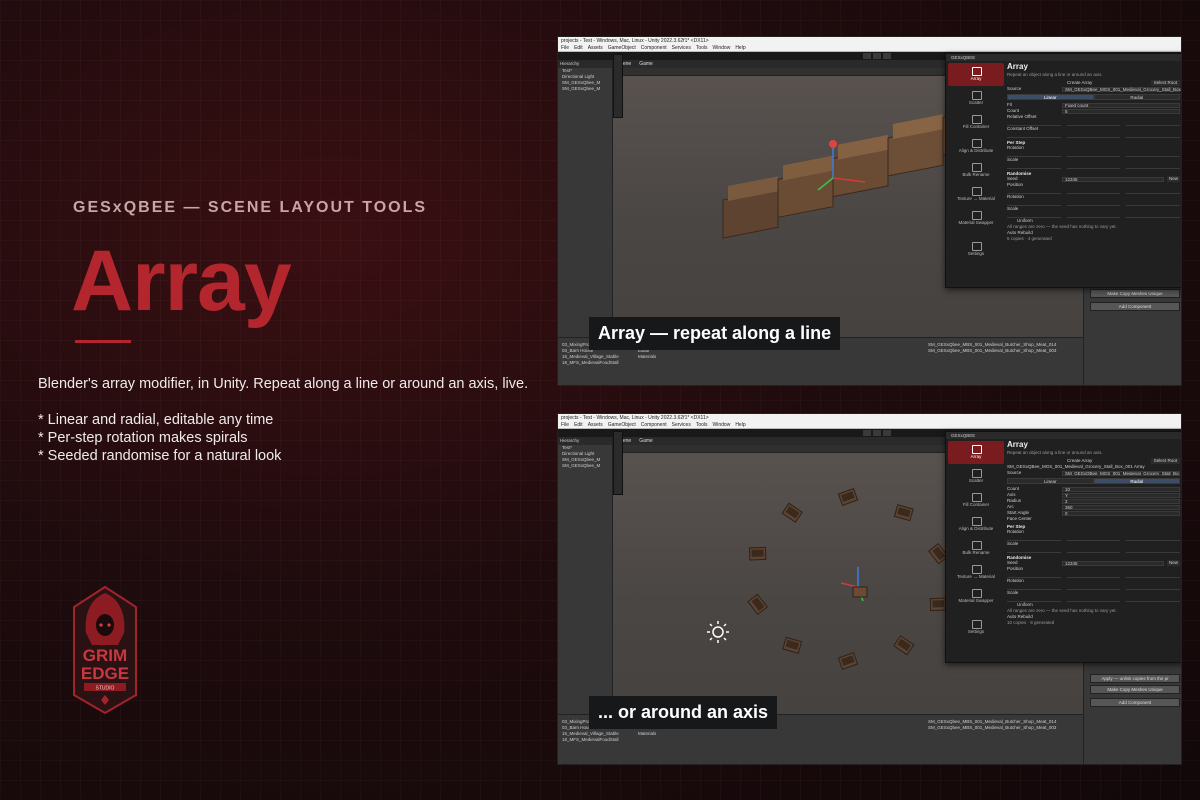 This screenshot has width=1200, height=800. What do you see at coordinates (160, 456) in the screenshot?
I see `feature-item: * Seeded randomise for a natural look` at bounding box center [160, 456].